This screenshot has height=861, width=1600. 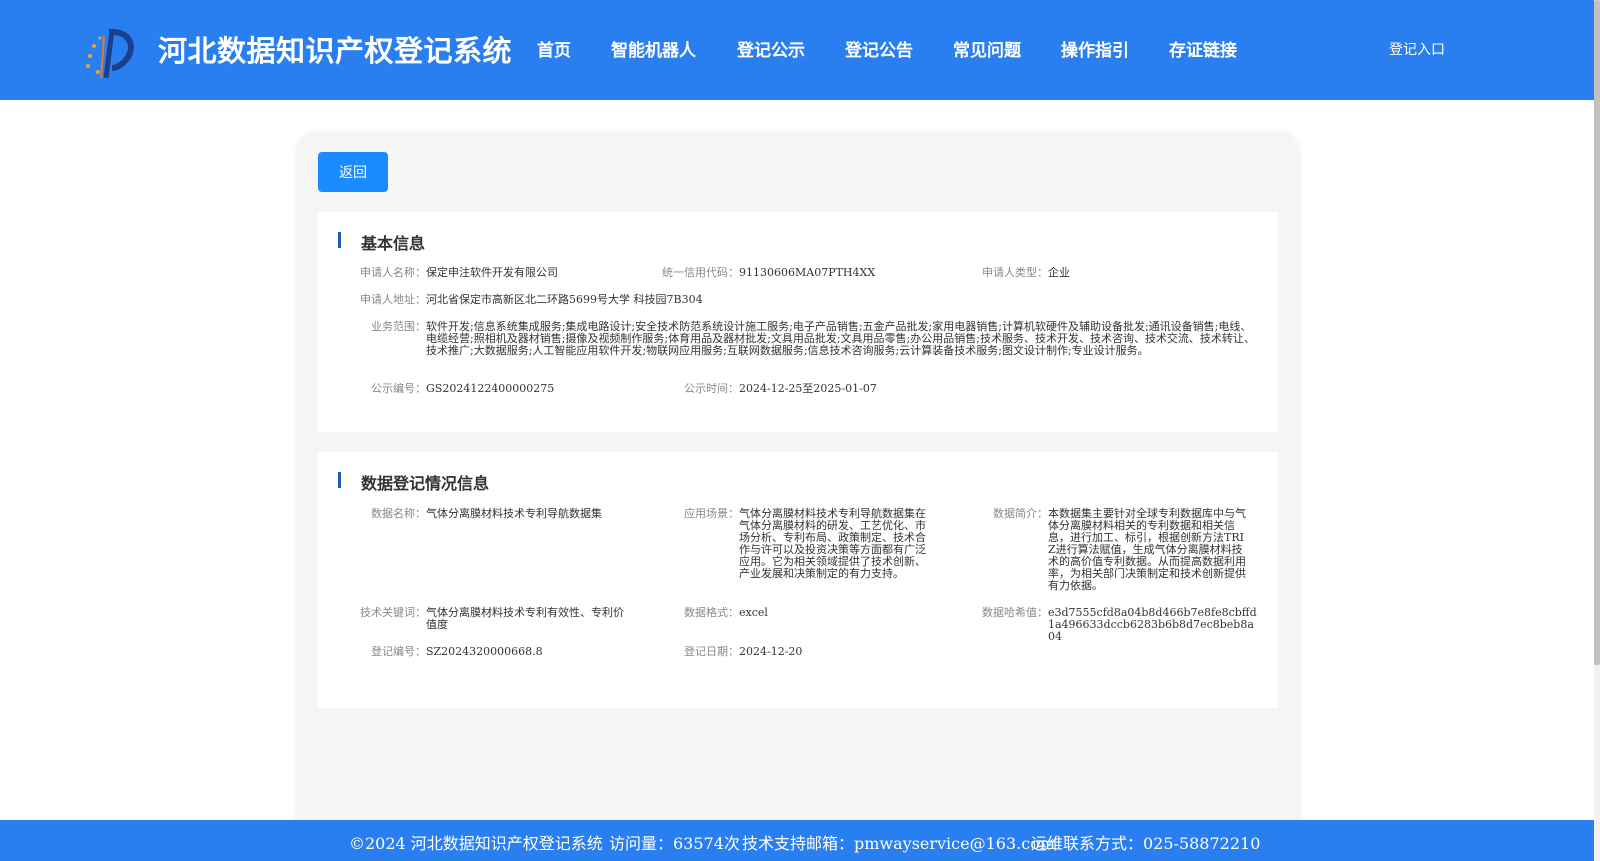 What do you see at coordinates (554, 48) in the screenshot?
I see `nav-home: 首页` at bounding box center [554, 48].